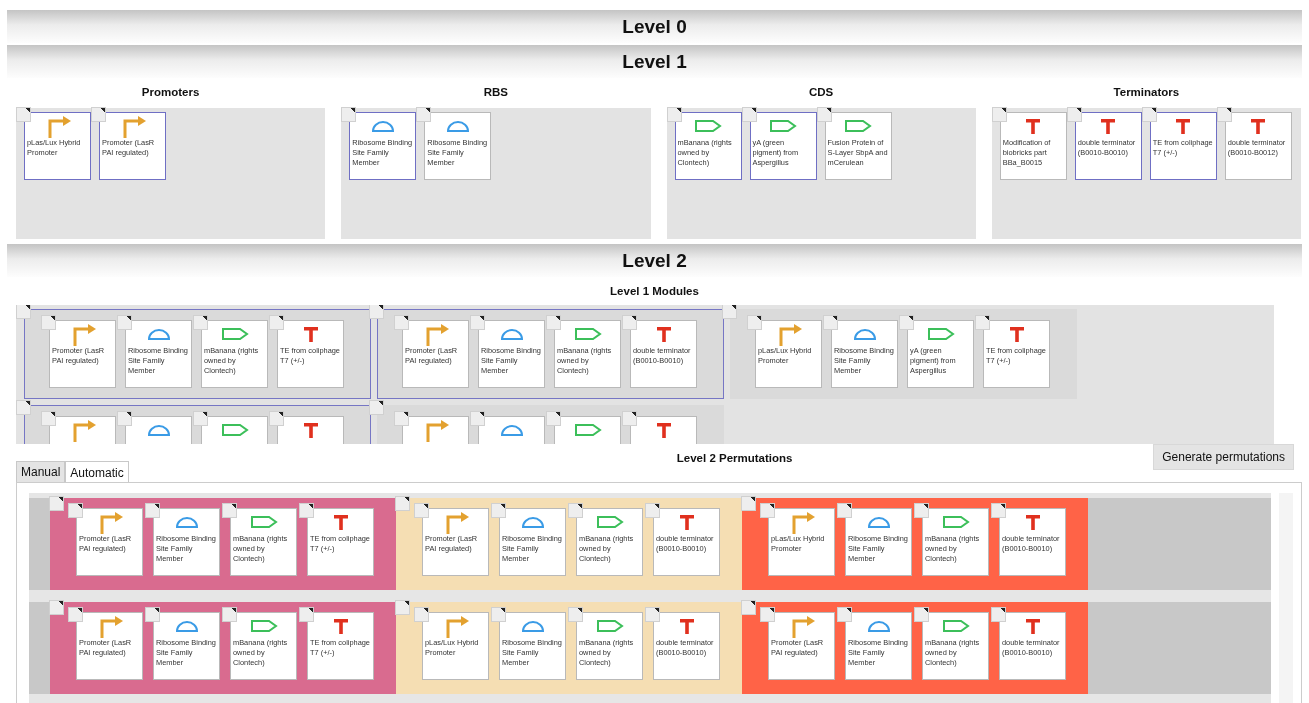 The width and height of the screenshot is (1309, 703). I want to click on section-header: Level 2, so click(654, 260).